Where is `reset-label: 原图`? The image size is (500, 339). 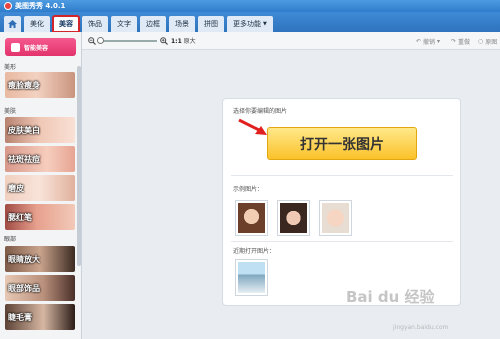
reset-label: 原图 is located at coordinates (491, 42).